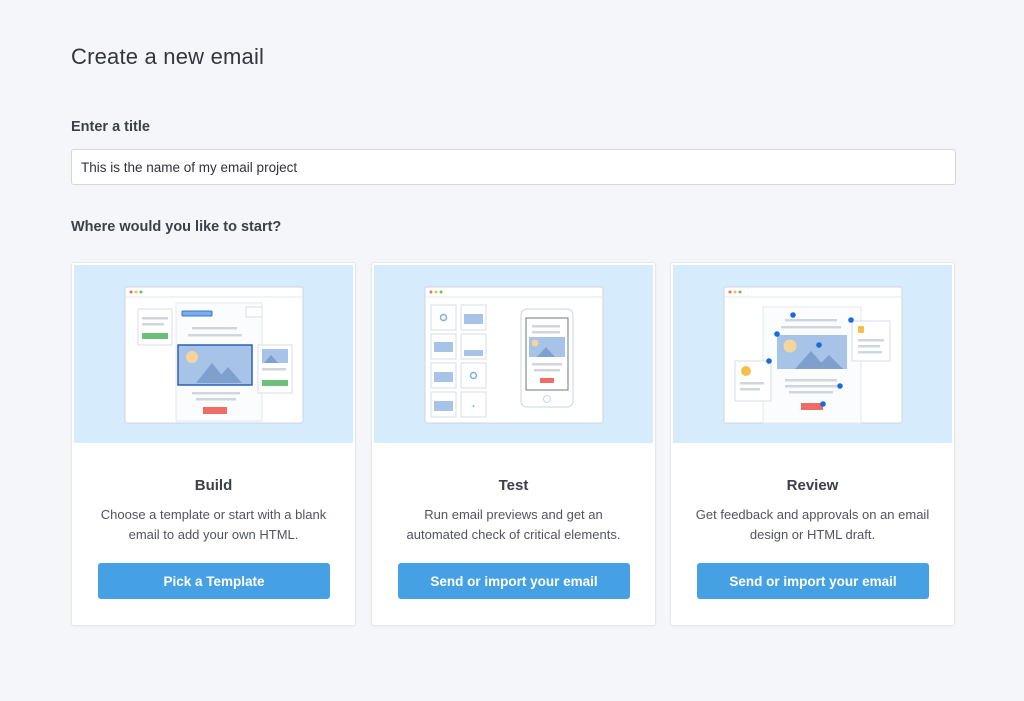 The width and height of the screenshot is (1024, 701). What do you see at coordinates (514, 581) in the screenshot?
I see `test-send-import-button: Send or import your email` at bounding box center [514, 581].